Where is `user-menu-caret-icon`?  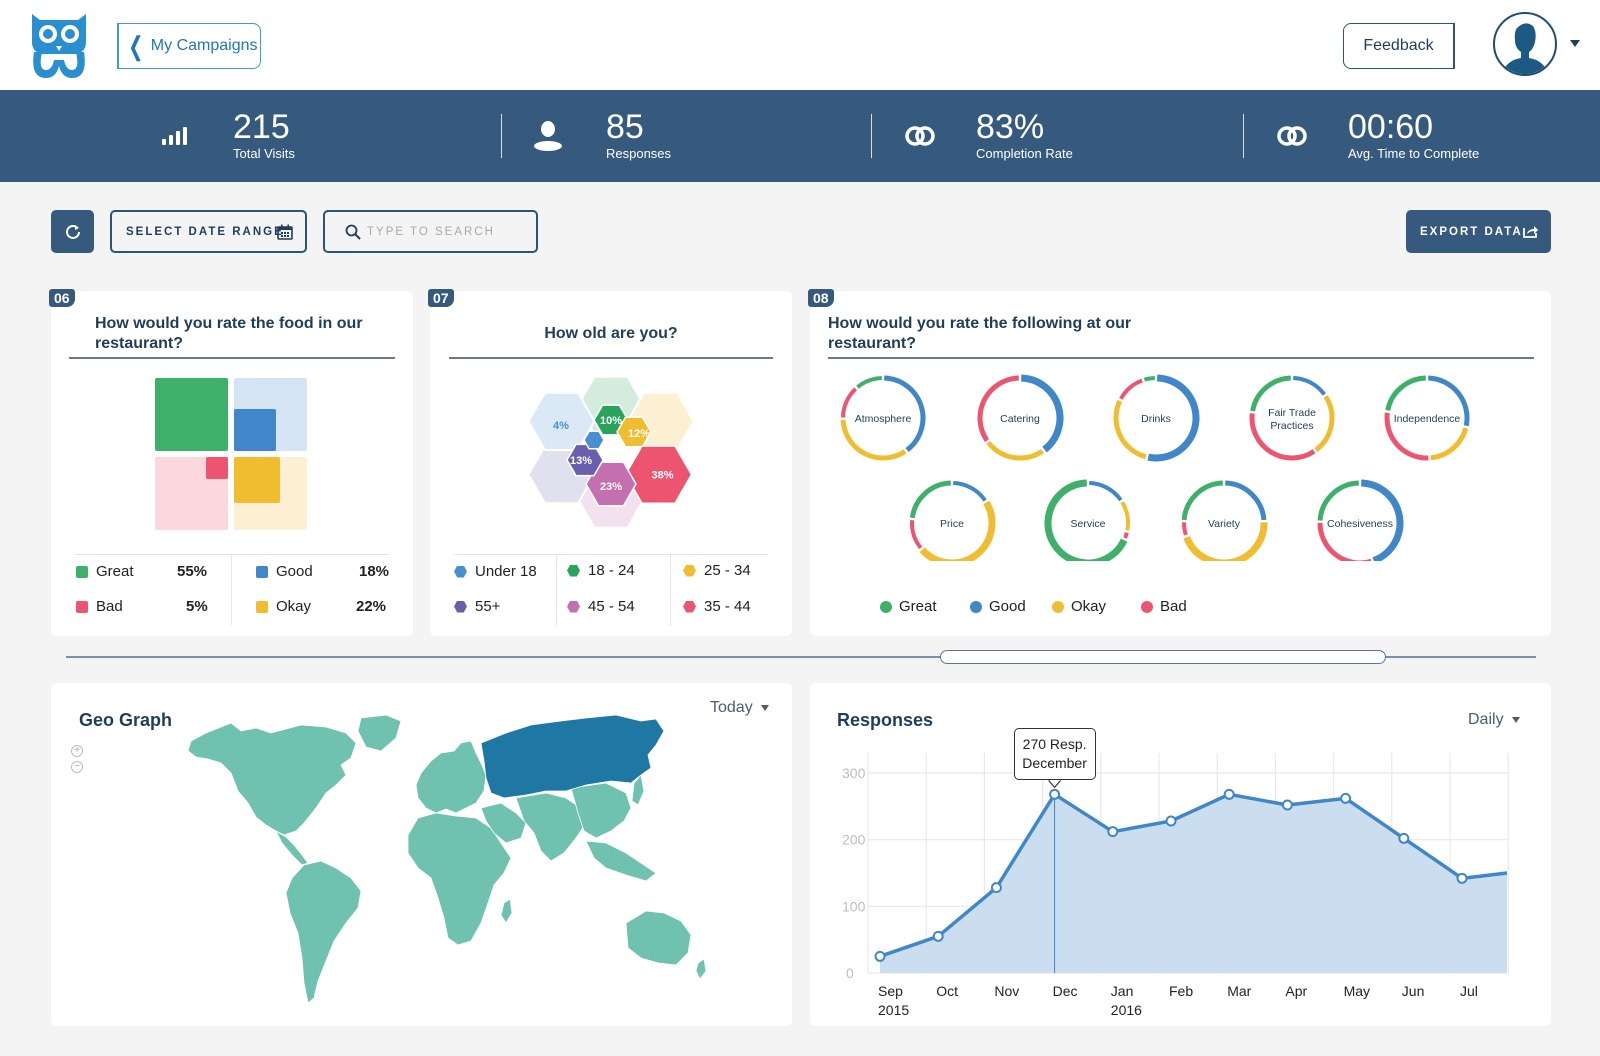
user-menu-caret-icon is located at coordinates (1575, 43).